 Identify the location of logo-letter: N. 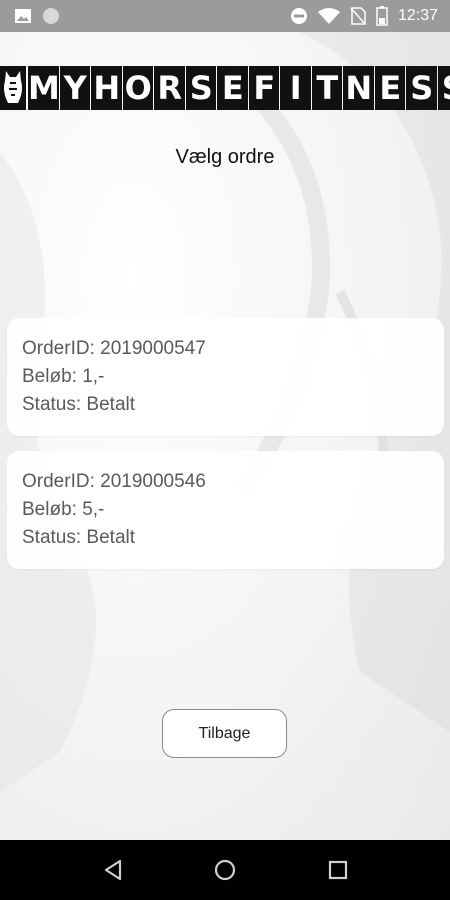
(358, 88).